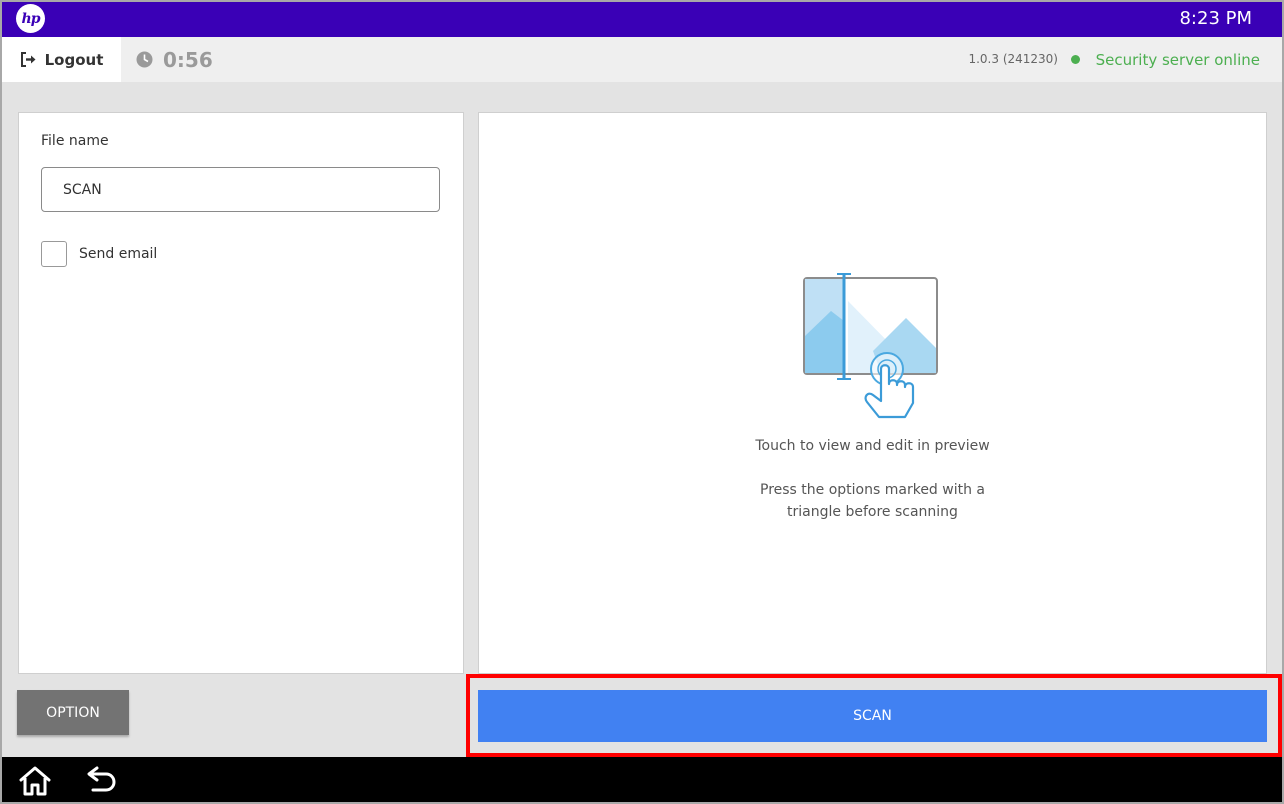  What do you see at coordinates (872, 446) in the screenshot?
I see `touch-preview-text: Touch to view and edit in preview` at bounding box center [872, 446].